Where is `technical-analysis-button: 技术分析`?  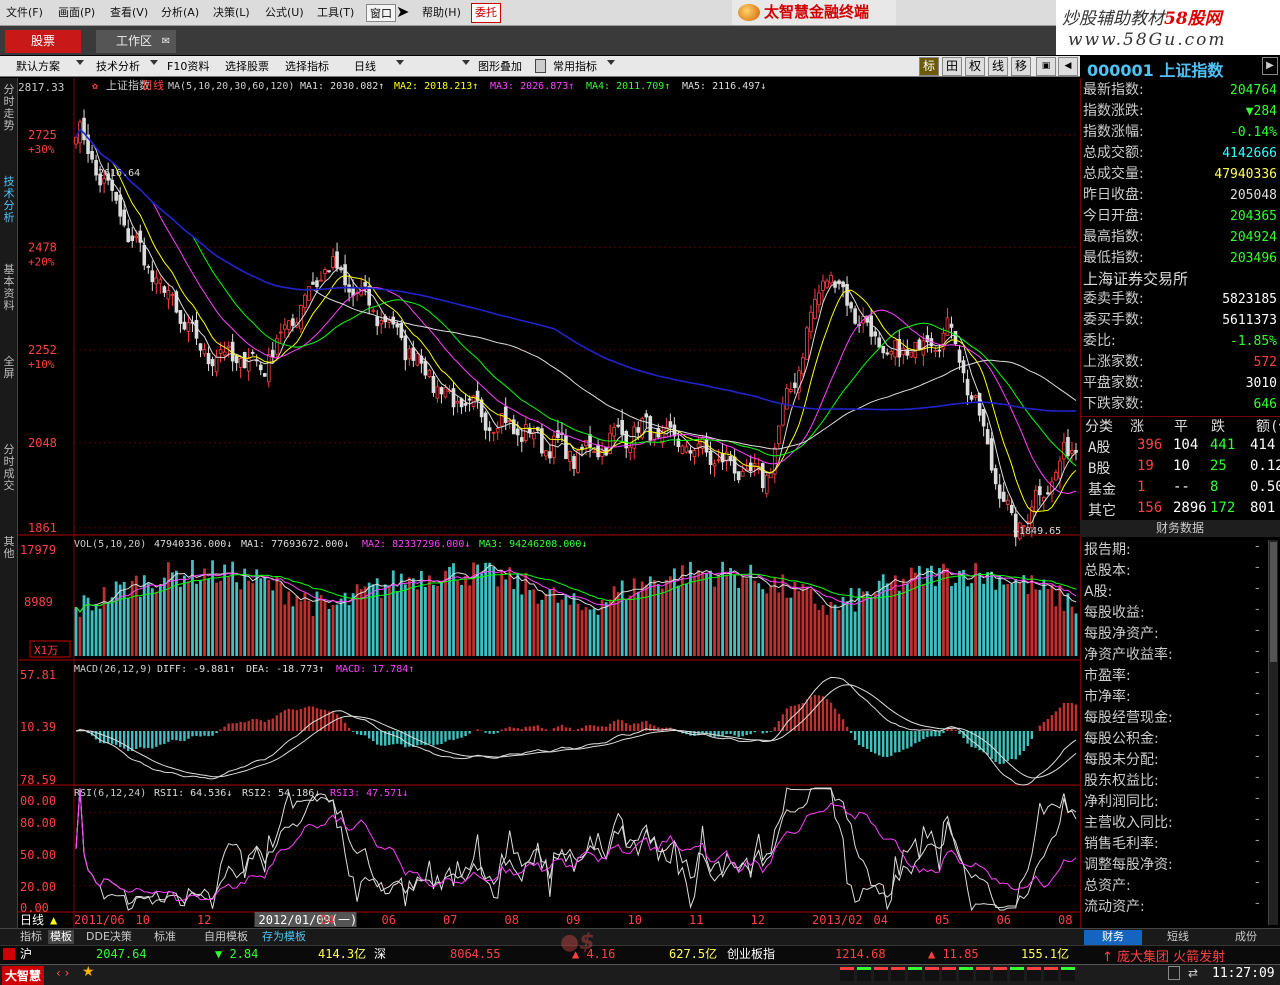
technical-analysis-button: 技术分析 is located at coordinates (118, 66).